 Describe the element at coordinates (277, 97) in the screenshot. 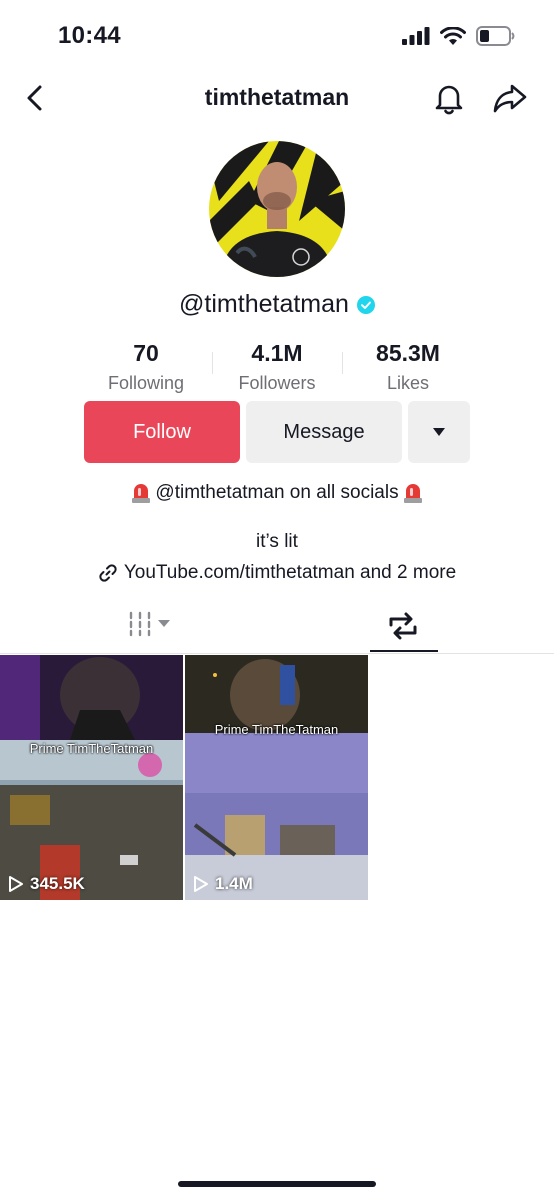

I see `page-title: timthetatman` at that location.